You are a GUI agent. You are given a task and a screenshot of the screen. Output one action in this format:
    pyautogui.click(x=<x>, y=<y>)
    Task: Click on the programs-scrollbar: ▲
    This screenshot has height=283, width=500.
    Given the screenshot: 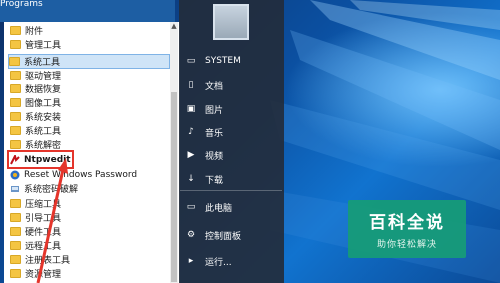 What is the action you would take?
    pyautogui.click(x=174, y=152)
    